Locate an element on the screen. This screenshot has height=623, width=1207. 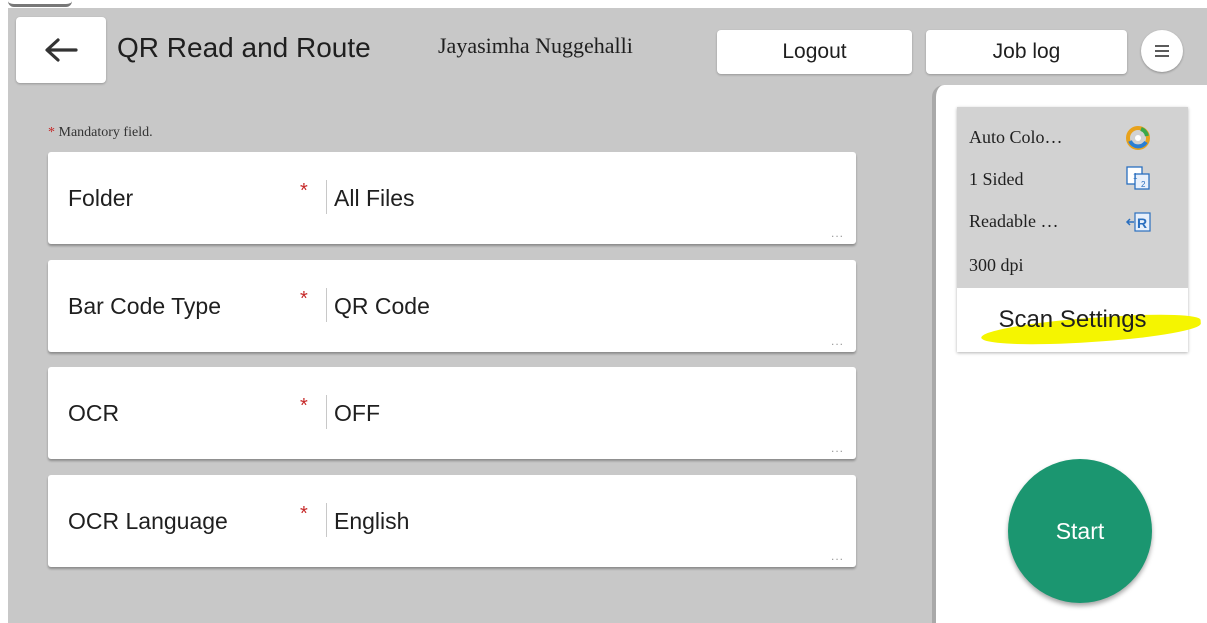
start-button: Start is located at coordinates (1080, 531).